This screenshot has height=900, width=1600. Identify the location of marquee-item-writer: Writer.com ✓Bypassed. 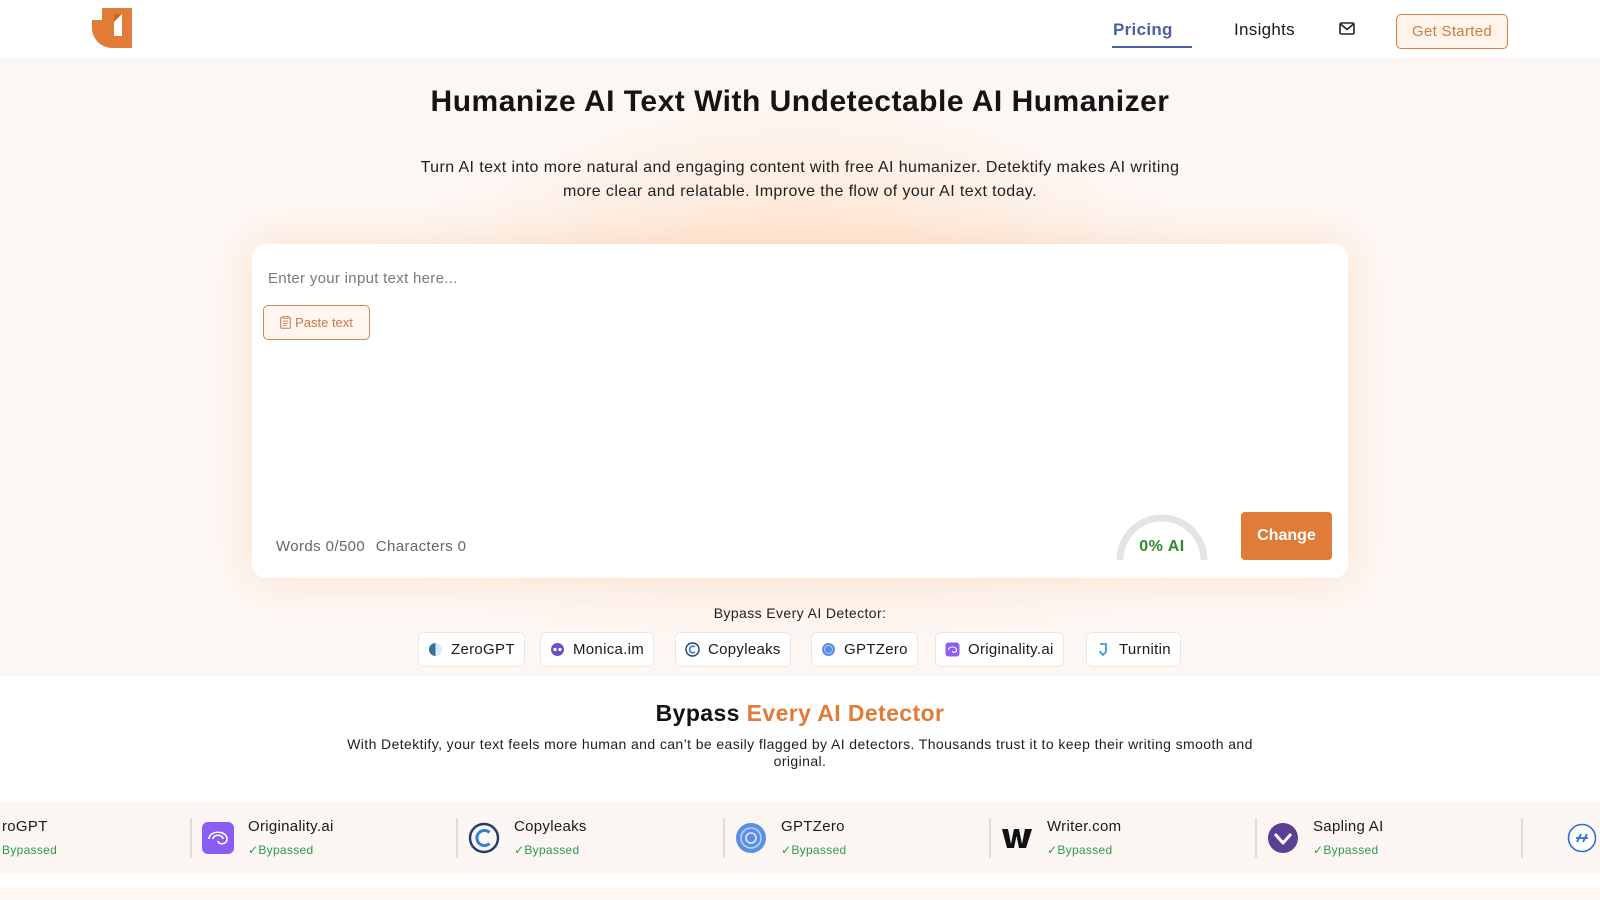
(1122, 838).